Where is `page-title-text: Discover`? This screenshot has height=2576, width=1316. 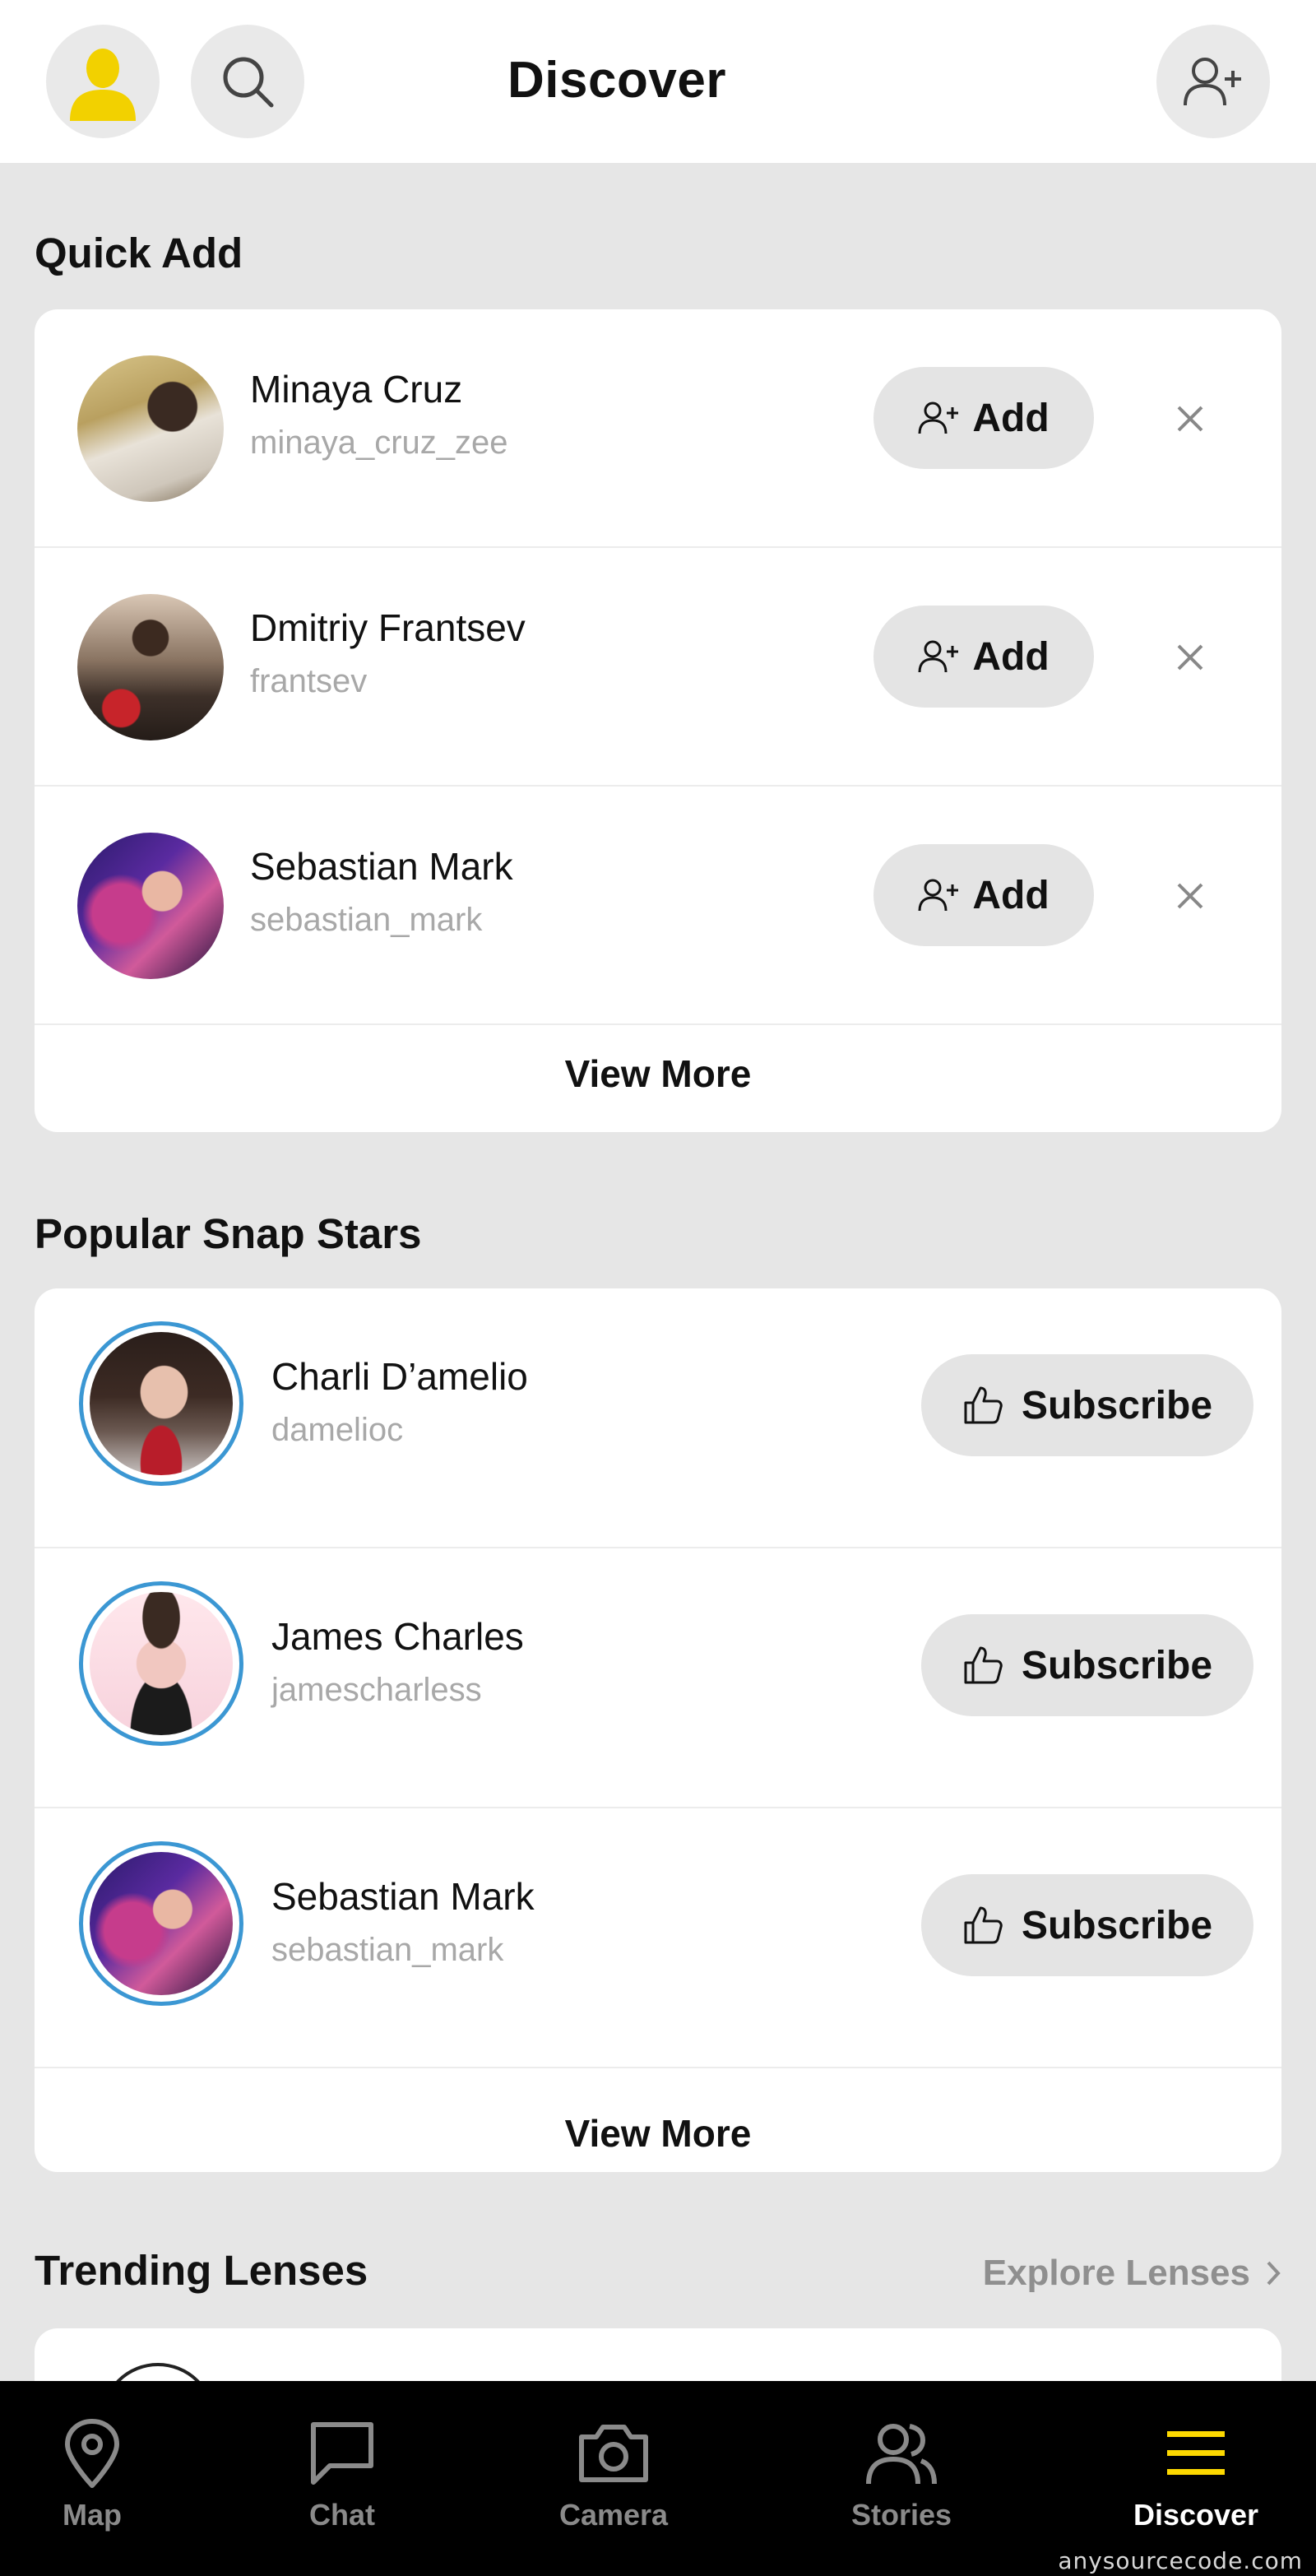
page-title-text: Discover is located at coordinates (616, 80).